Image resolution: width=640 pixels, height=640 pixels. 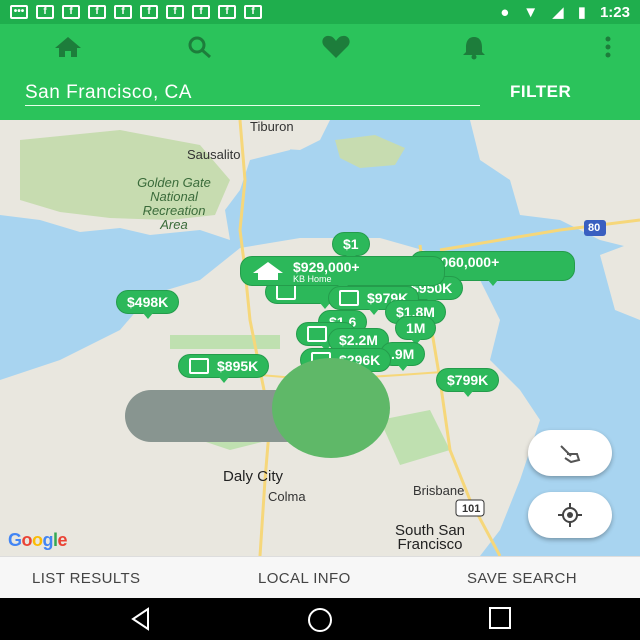 I want to click on home-builder-icon, so click(x=268, y=271).